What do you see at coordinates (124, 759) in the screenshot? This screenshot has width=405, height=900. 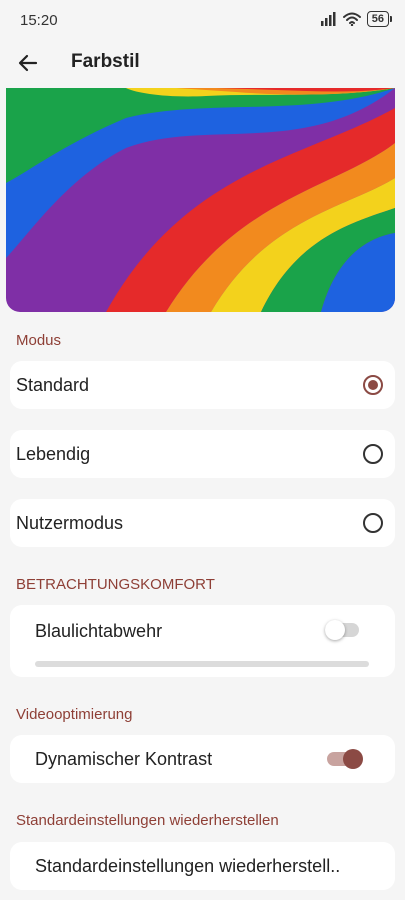 I see `dynamic-contrast-label: Dynamischer Kontrast` at bounding box center [124, 759].